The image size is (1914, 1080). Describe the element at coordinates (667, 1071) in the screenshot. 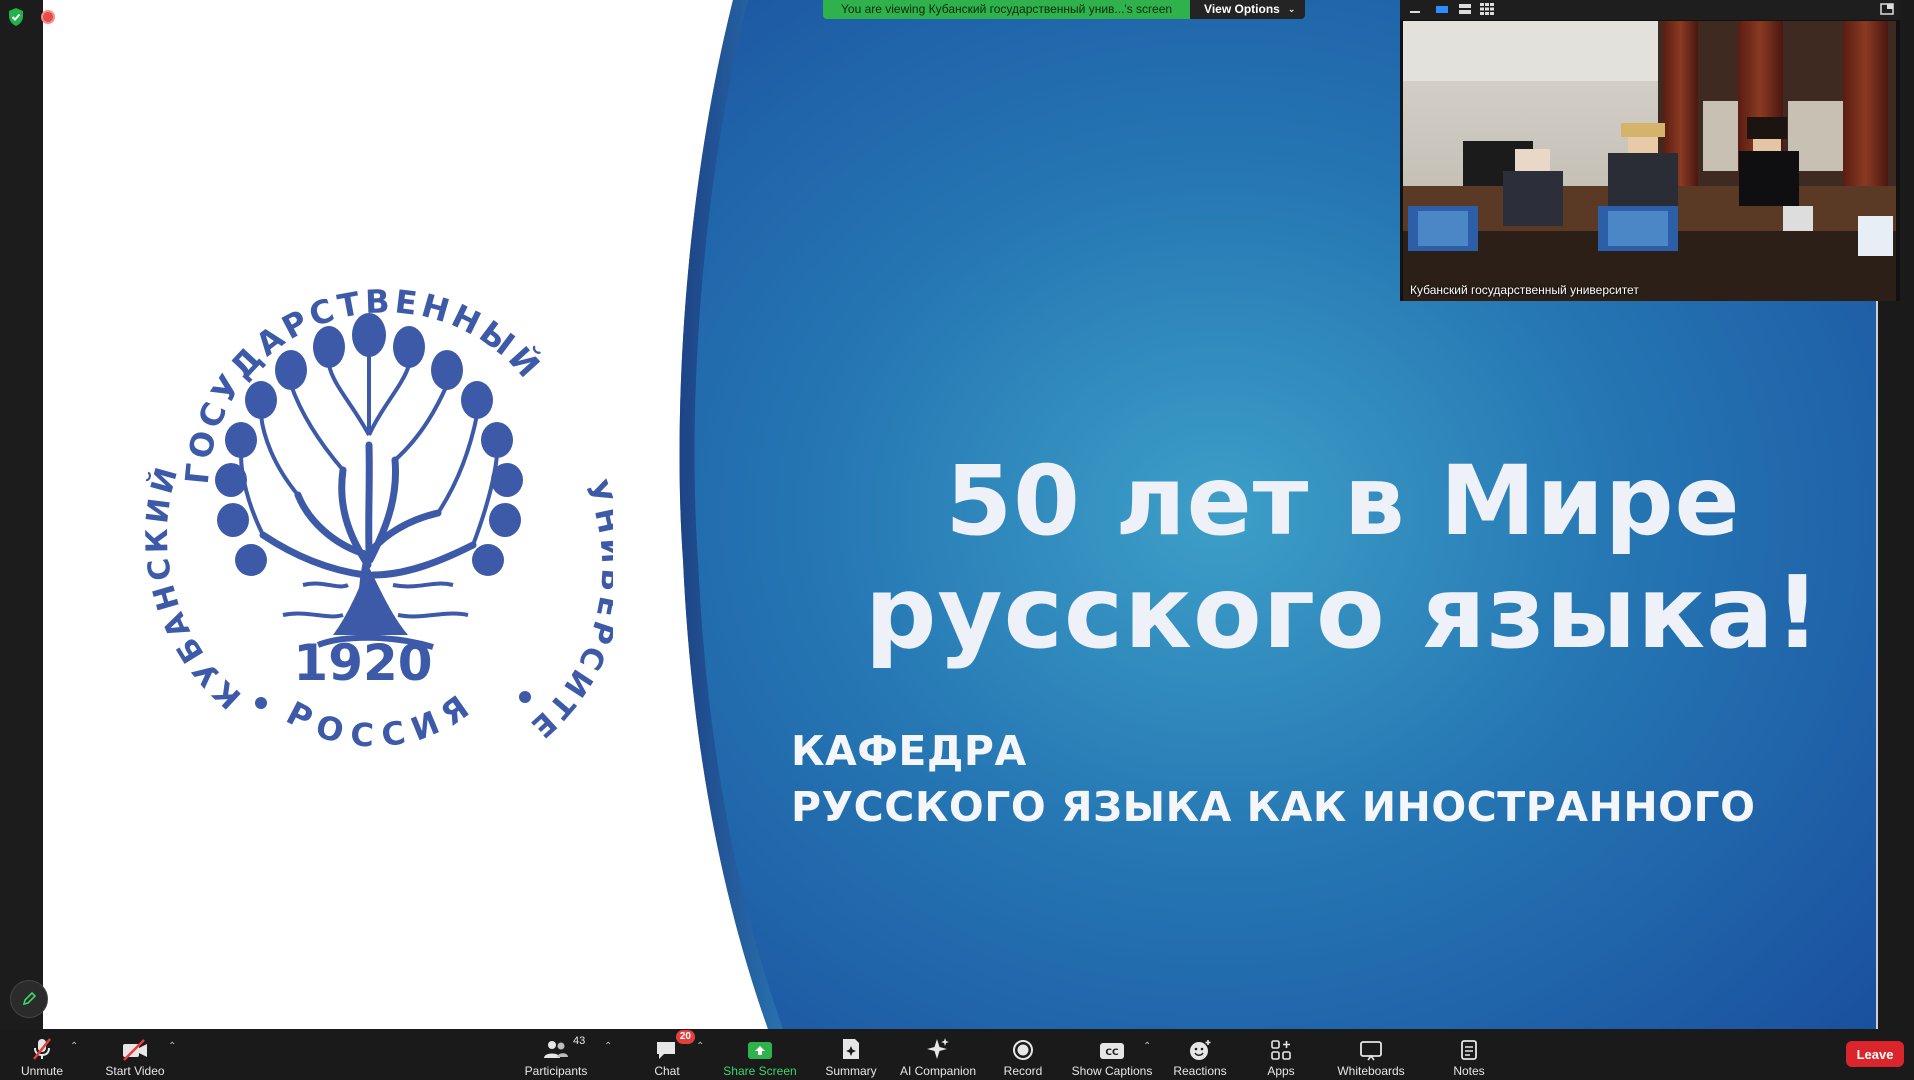

I see `chat-label: Chat` at that location.